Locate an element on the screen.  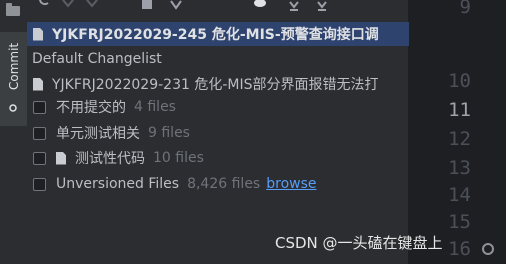
line-number: 9 is located at coordinates (465, 9).